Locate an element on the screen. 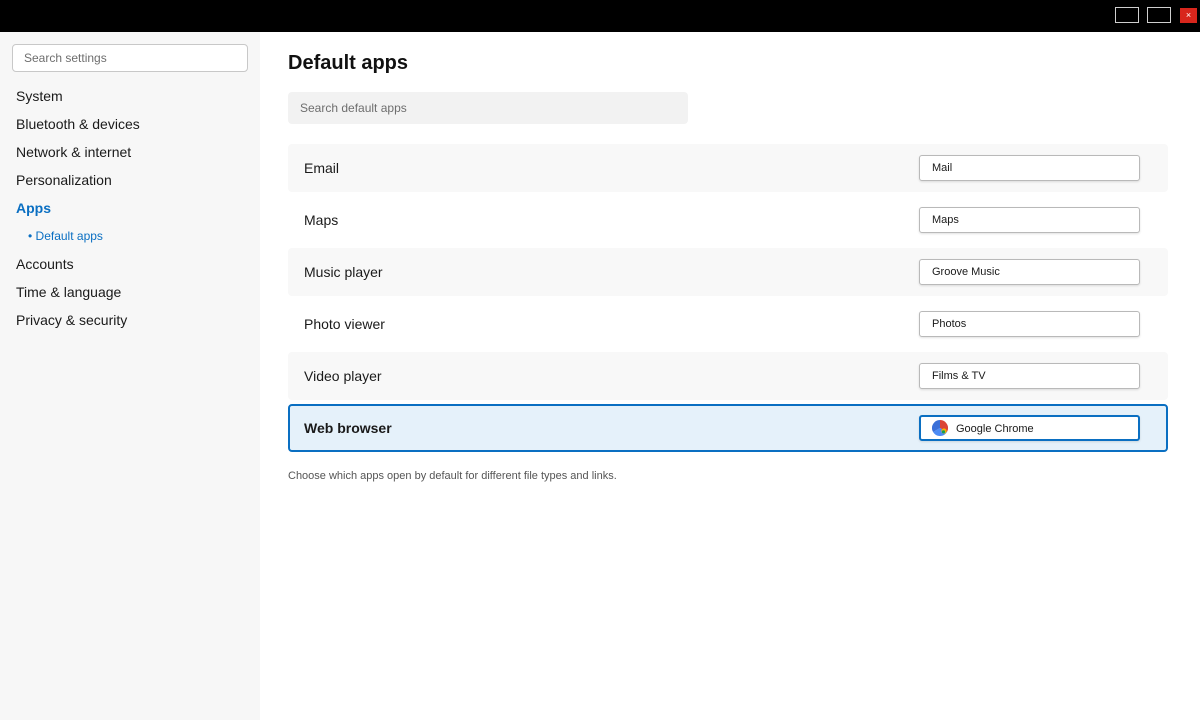 This screenshot has width=1200, height=720. app-select-photo-viewer: Photos is located at coordinates (1029, 324).